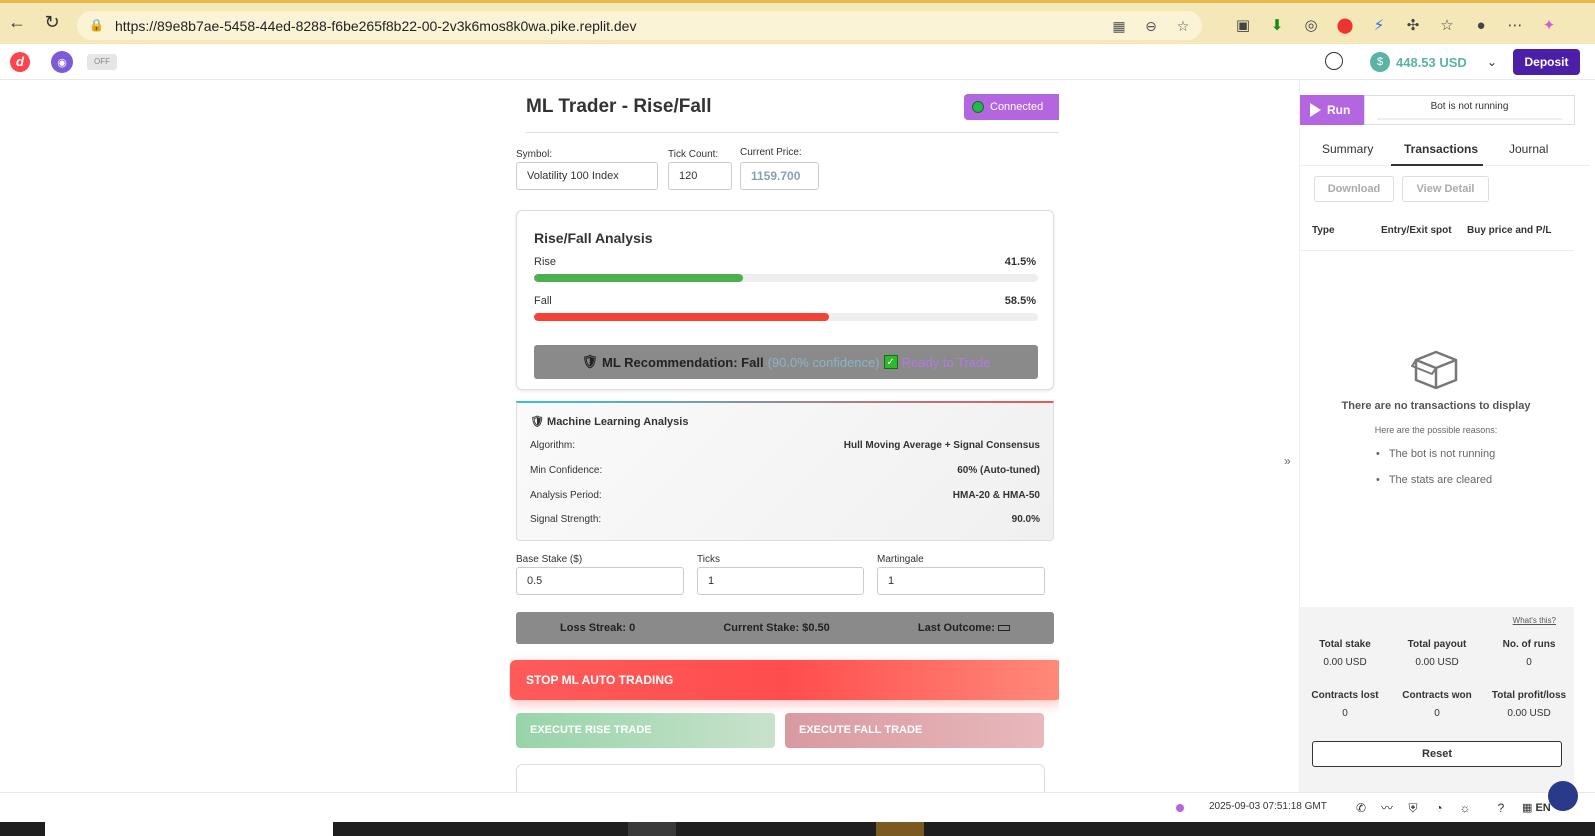  What do you see at coordinates (785, 402) in the screenshot?
I see `card-top-border` at bounding box center [785, 402].